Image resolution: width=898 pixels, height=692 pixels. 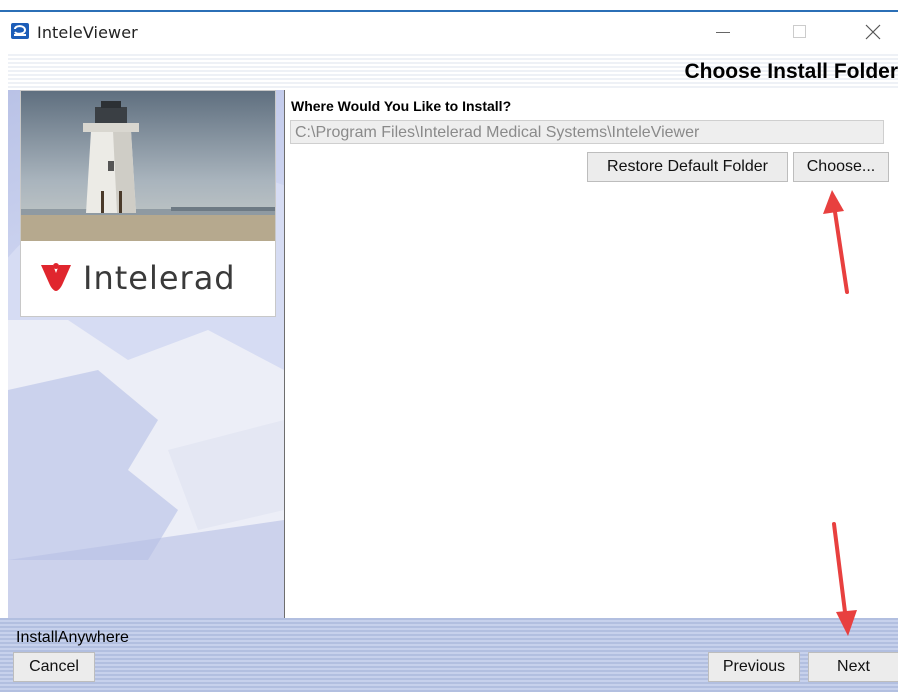 What do you see at coordinates (449, 655) in the screenshot?
I see `footer-bar: InstallAnywhere Cancel Previous Next` at bounding box center [449, 655].